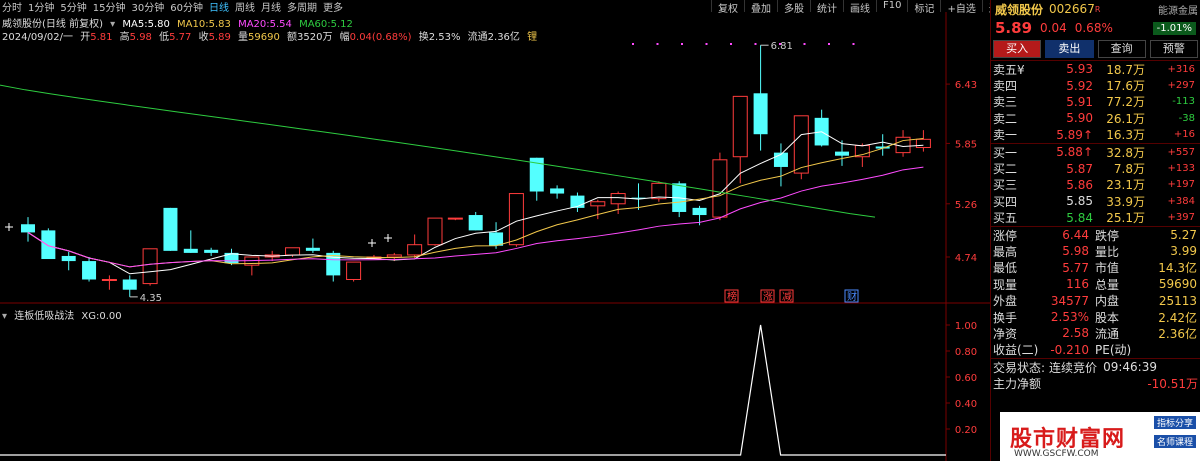  What do you see at coordinates (140, 37) in the screenshot?
I see `high-value: 5.98` at bounding box center [140, 37].